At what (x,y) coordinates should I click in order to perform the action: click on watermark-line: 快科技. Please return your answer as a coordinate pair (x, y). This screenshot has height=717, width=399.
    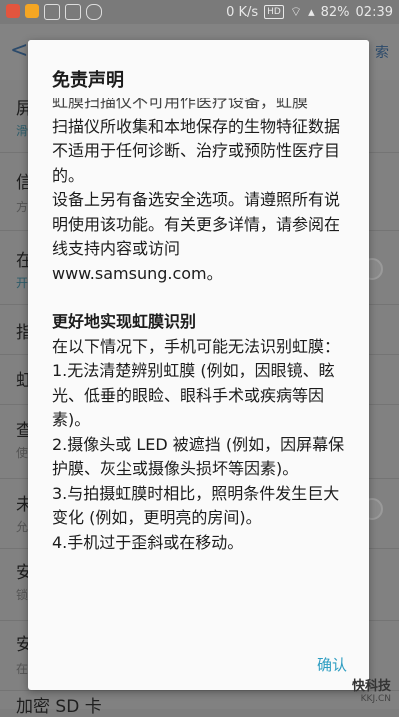
    Looking at the image, I should click on (371, 686).